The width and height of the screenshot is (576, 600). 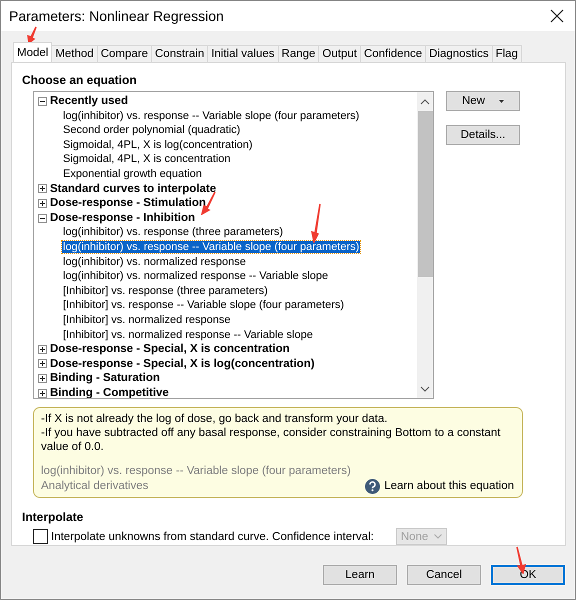 What do you see at coordinates (32, 52) in the screenshot?
I see `tab: Model` at bounding box center [32, 52].